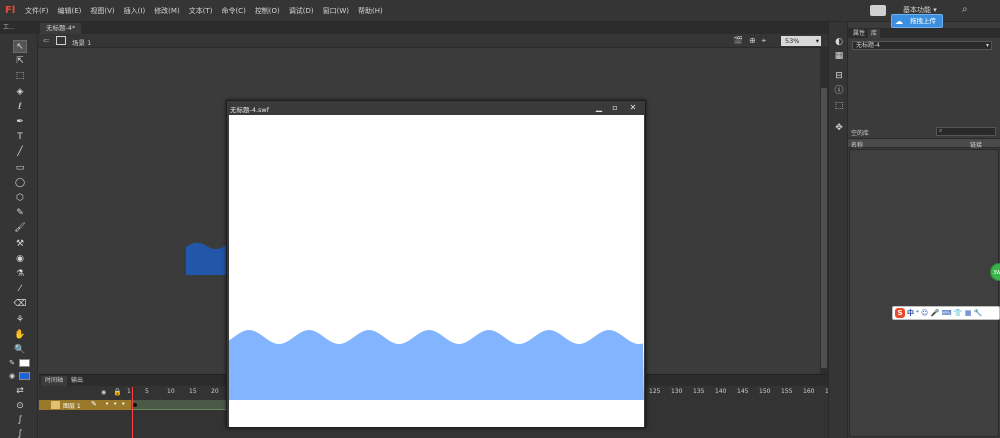 Image resolution: width=1000 pixels, height=438 pixels. What do you see at coordinates (193, 391) in the screenshot?
I see `frame-number: 15` at bounding box center [193, 391].